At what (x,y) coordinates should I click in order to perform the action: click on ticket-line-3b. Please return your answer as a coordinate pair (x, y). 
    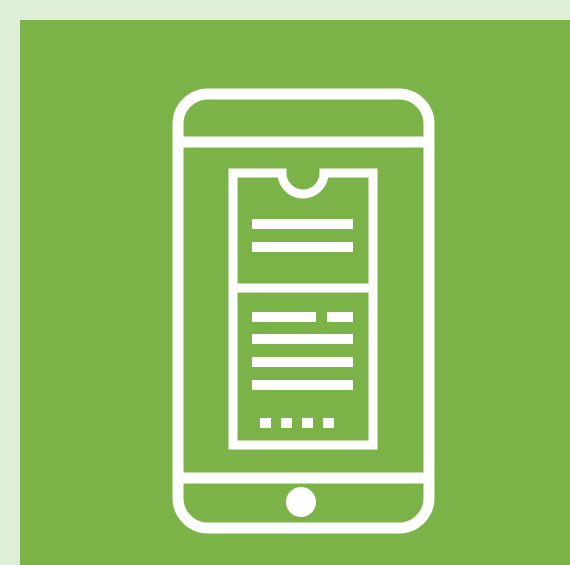
    Looking at the image, I should click on (340, 317).